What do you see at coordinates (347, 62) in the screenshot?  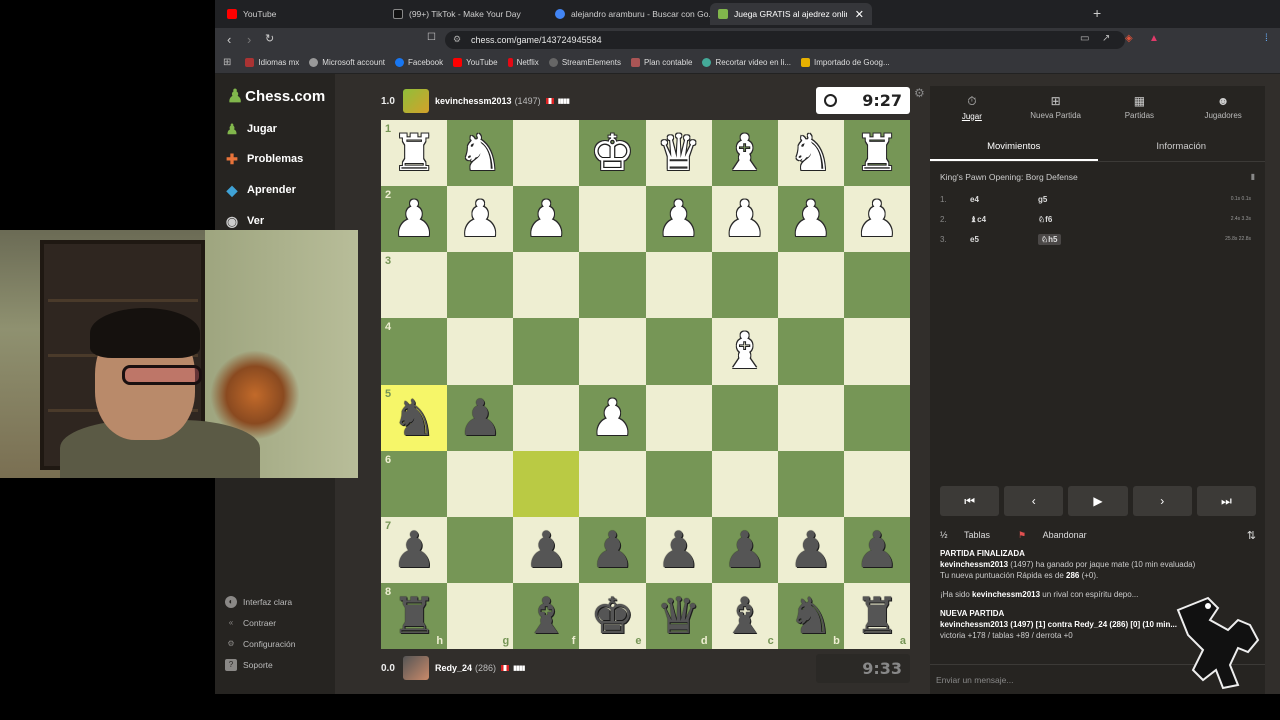 I see `bookmark-item: Microsoft account` at bounding box center [347, 62].